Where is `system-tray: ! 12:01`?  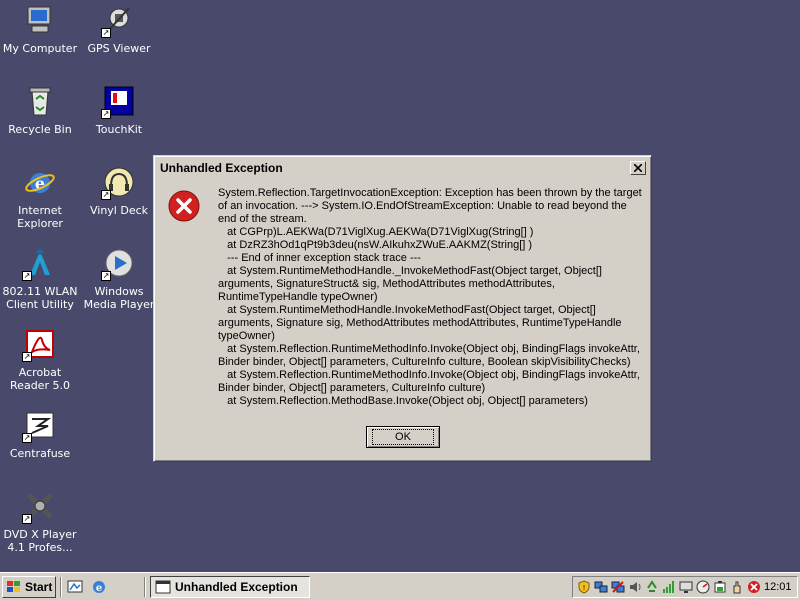 system-tray: ! 12:01 is located at coordinates (685, 587).